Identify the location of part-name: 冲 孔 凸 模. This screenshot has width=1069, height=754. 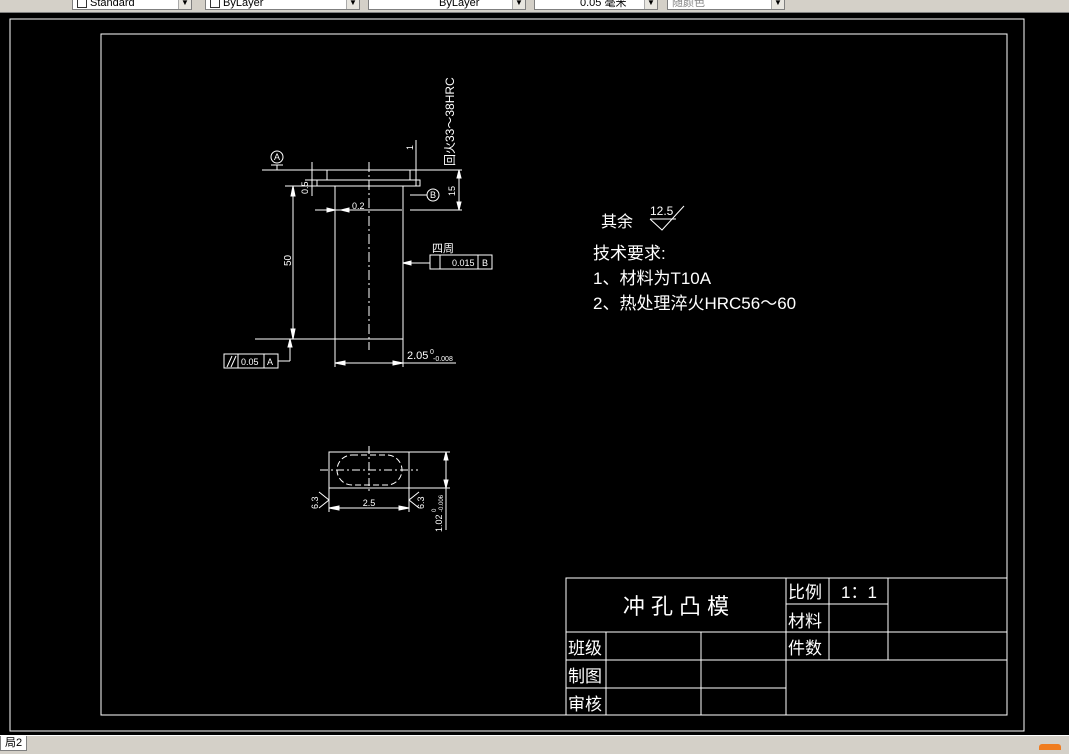
(676, 606).